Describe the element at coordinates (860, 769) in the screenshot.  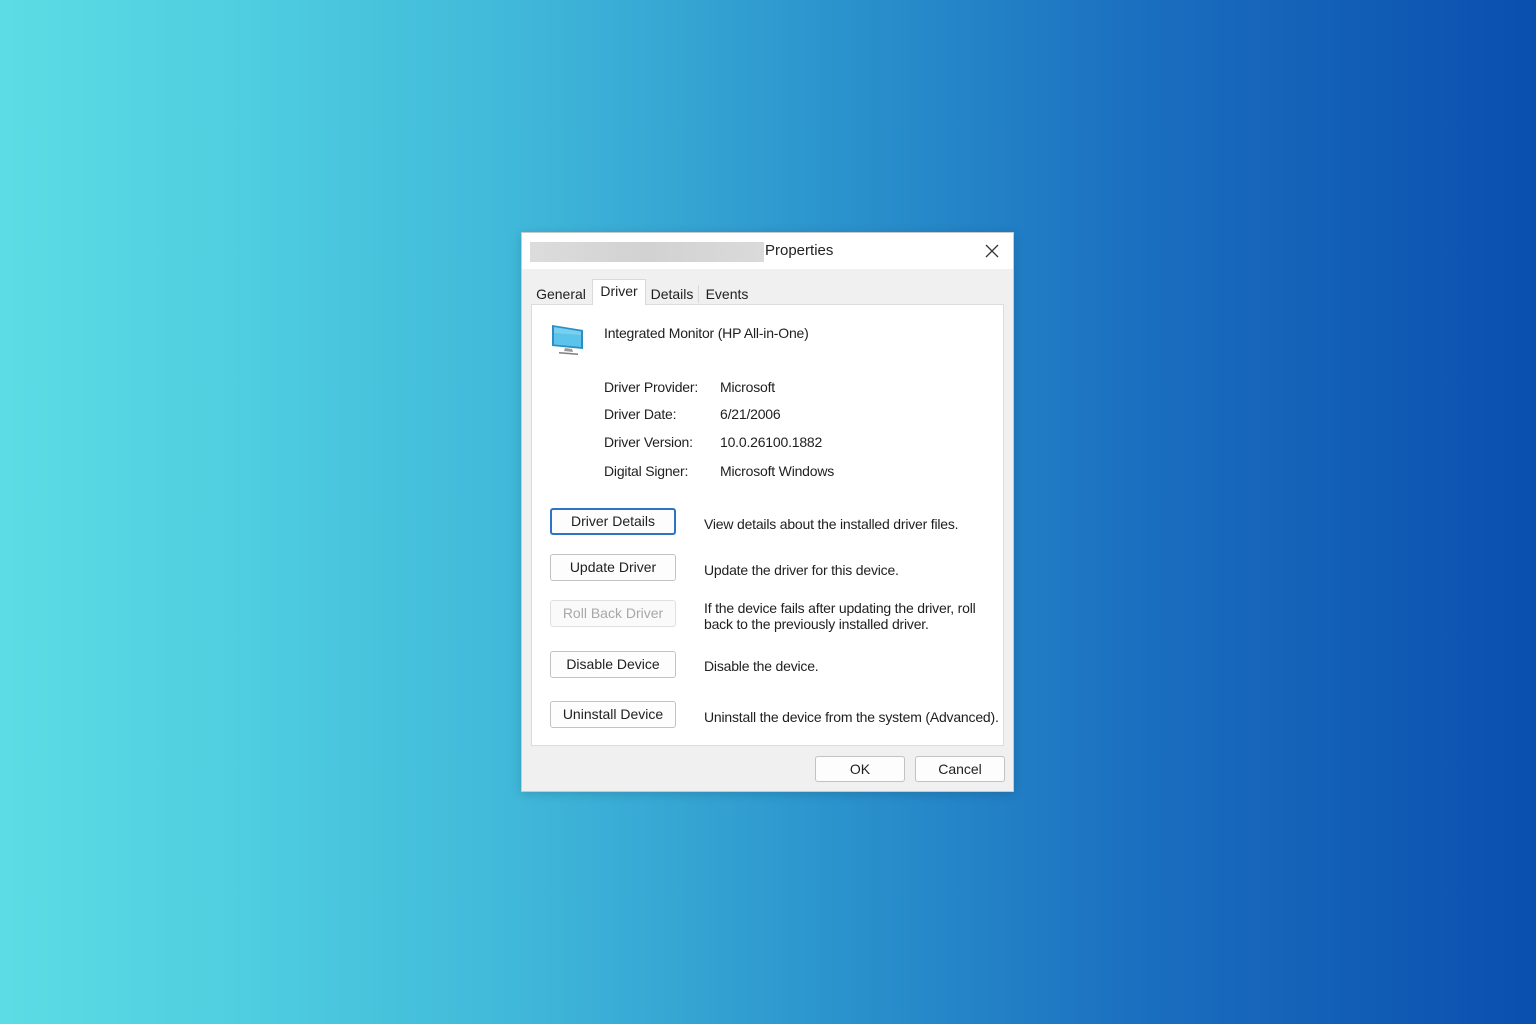
I see `ok-button: OK` at that location.